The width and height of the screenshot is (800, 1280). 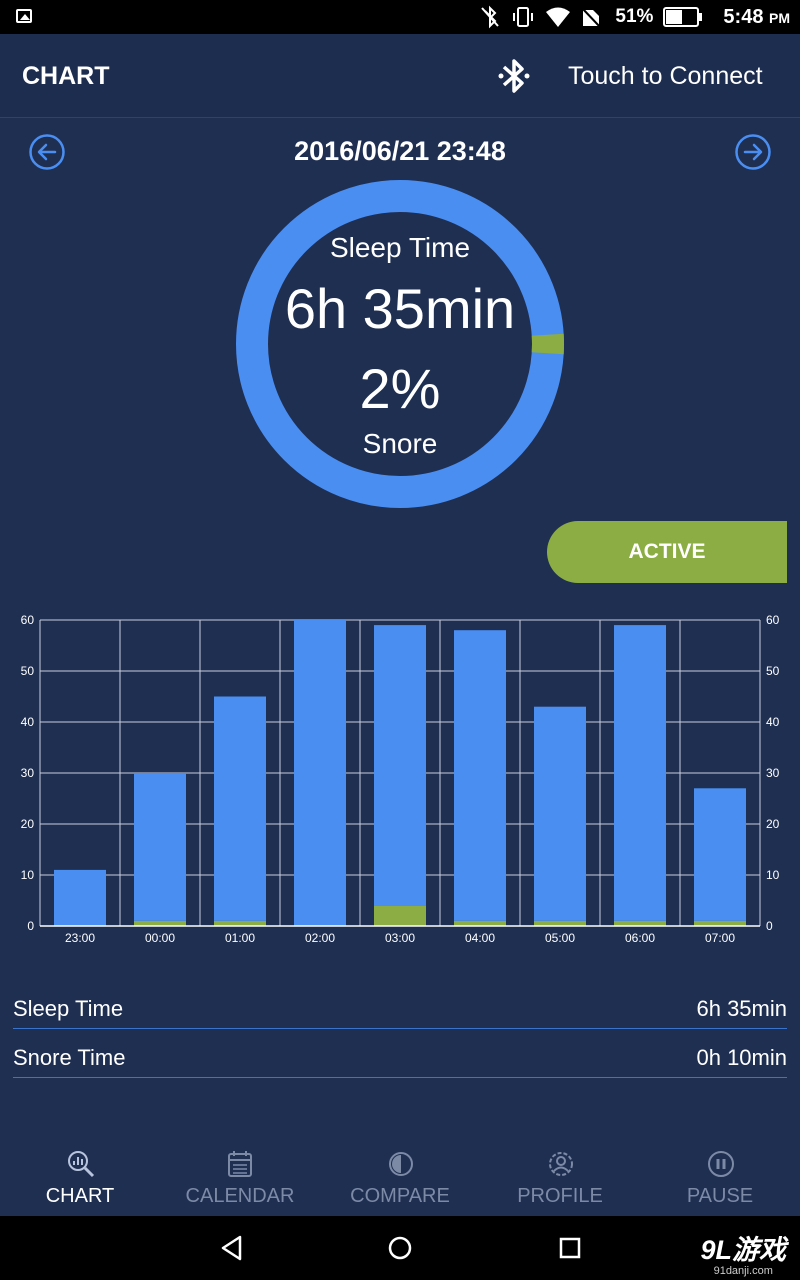 What do you see at coordinates (400, 1053) in the screenshot?
I see `summary-snore-row: Snore Time 0h 10min` at bounding box center [400, 1053].